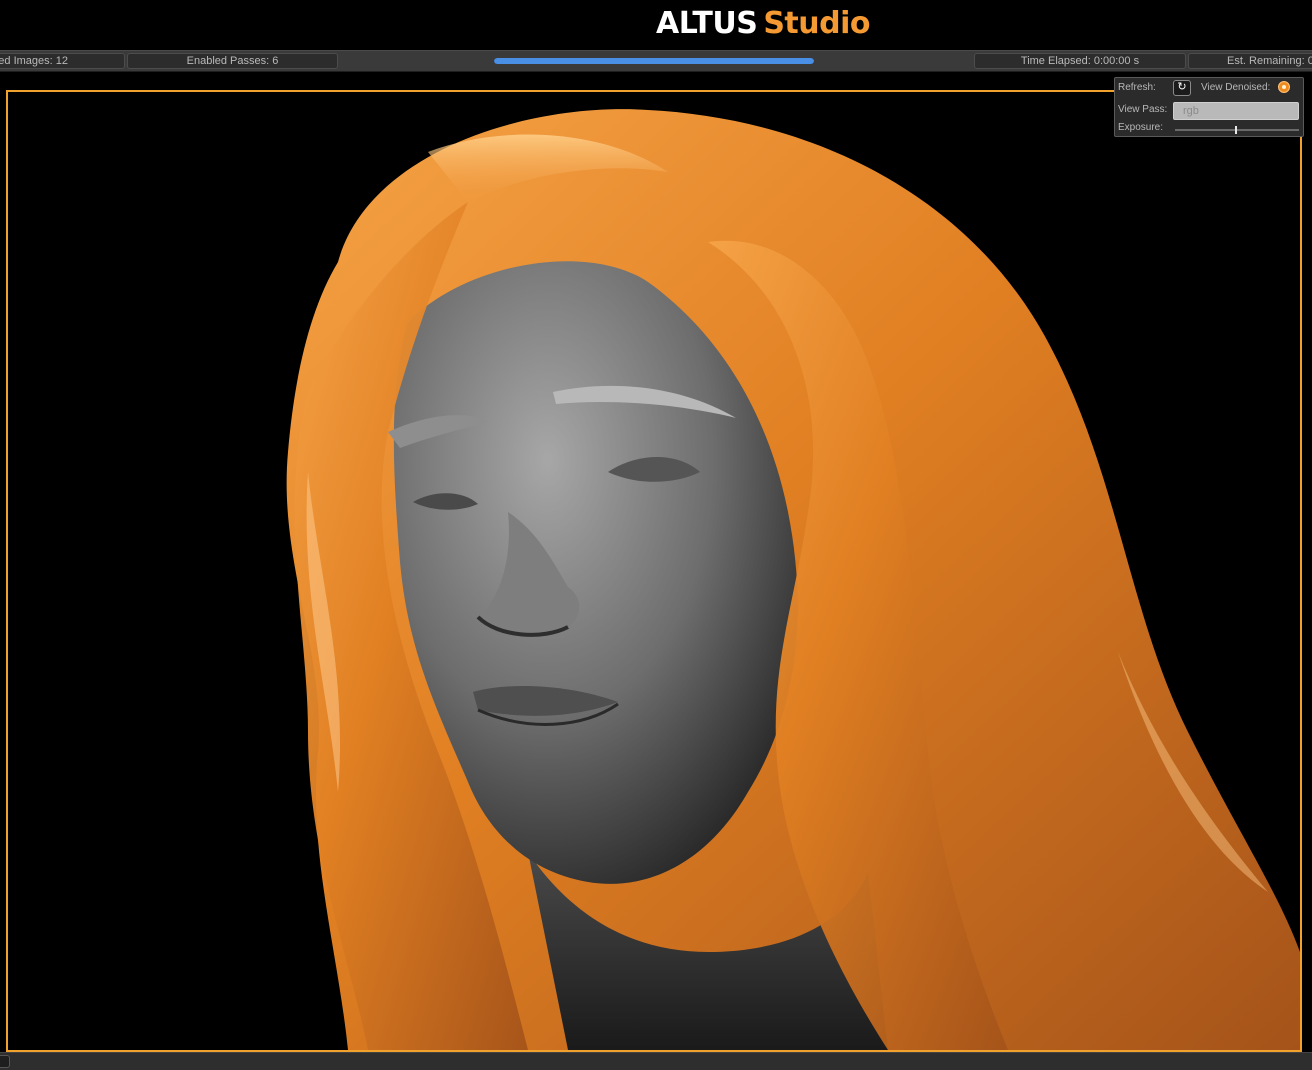  I want to click on exposure-label: Exposure:, so click(1141, 127).